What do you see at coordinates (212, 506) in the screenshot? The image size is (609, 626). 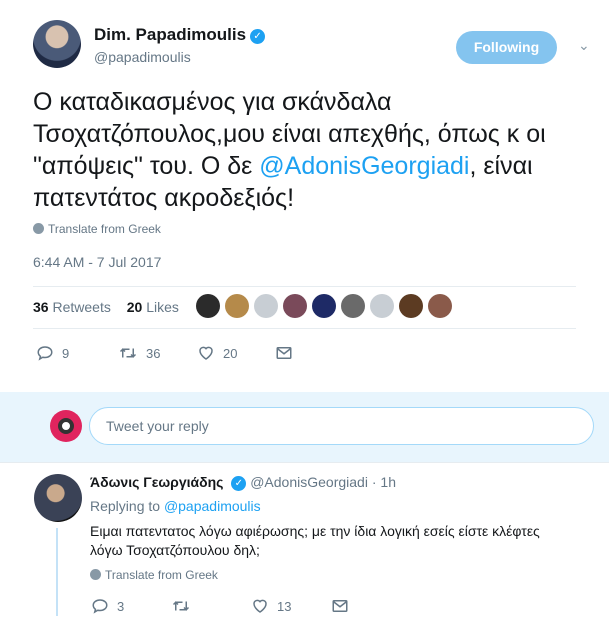 I see `replying-to-link: @papadimoulis` at bounding box center [212, 506].